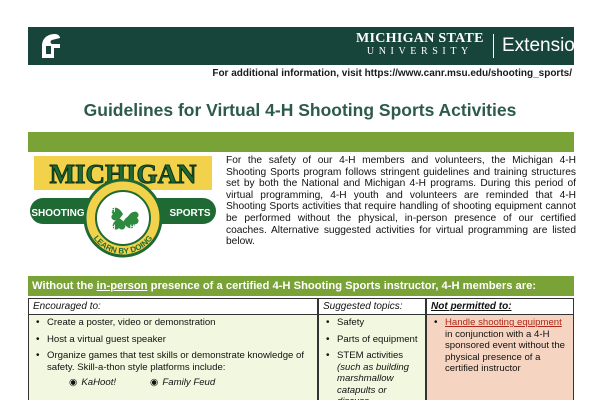 Image resolution: width=600 pixels, height=400 pixels. I want to click on platform-option: ◉ Family Feud, so click(182, 382).